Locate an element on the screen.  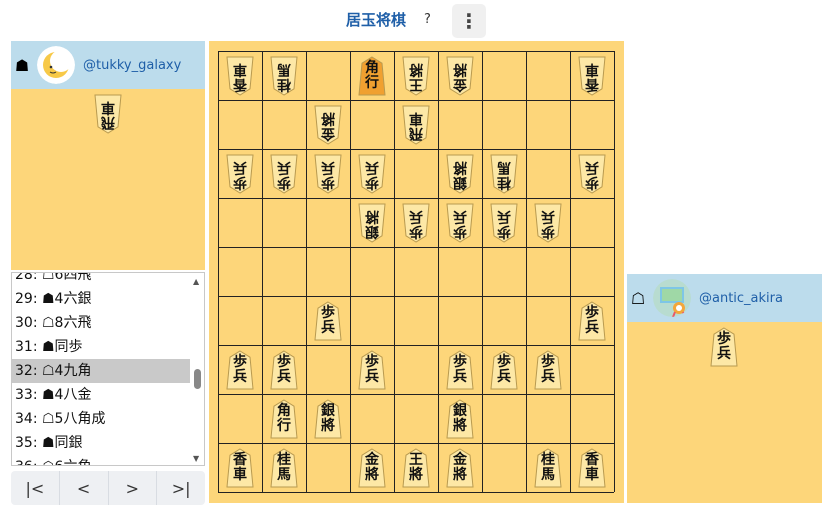
move-list-item: 33: ☗4八金 is located at coordinates (101, 395).